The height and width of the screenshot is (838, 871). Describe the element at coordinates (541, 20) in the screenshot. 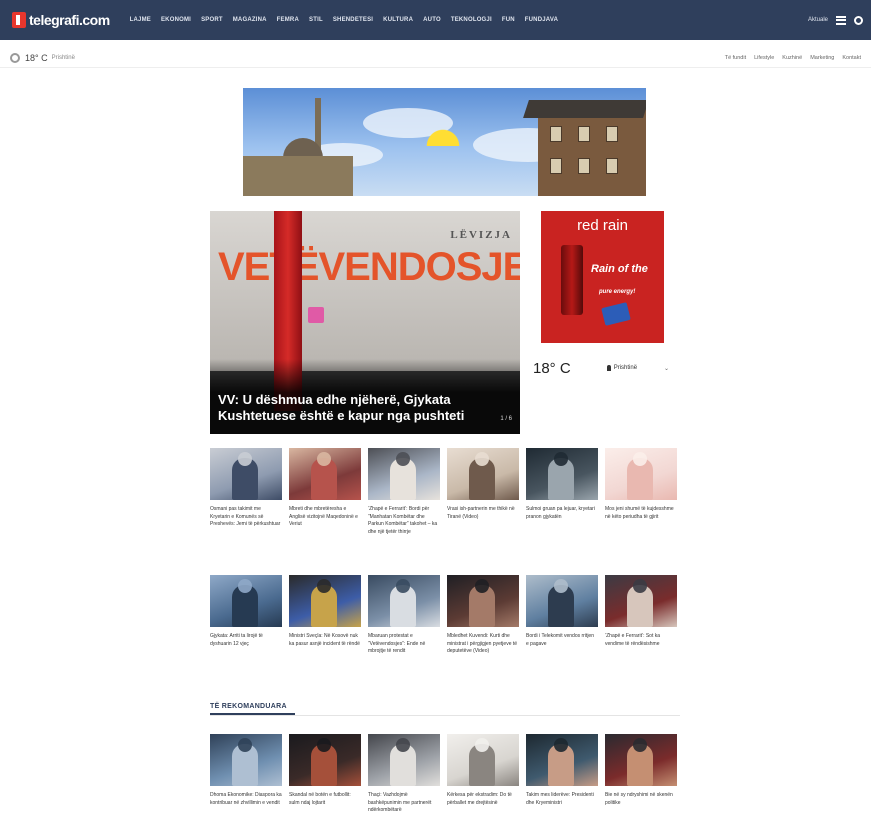

I see `nav-item: FUNDJAVA` at that location.